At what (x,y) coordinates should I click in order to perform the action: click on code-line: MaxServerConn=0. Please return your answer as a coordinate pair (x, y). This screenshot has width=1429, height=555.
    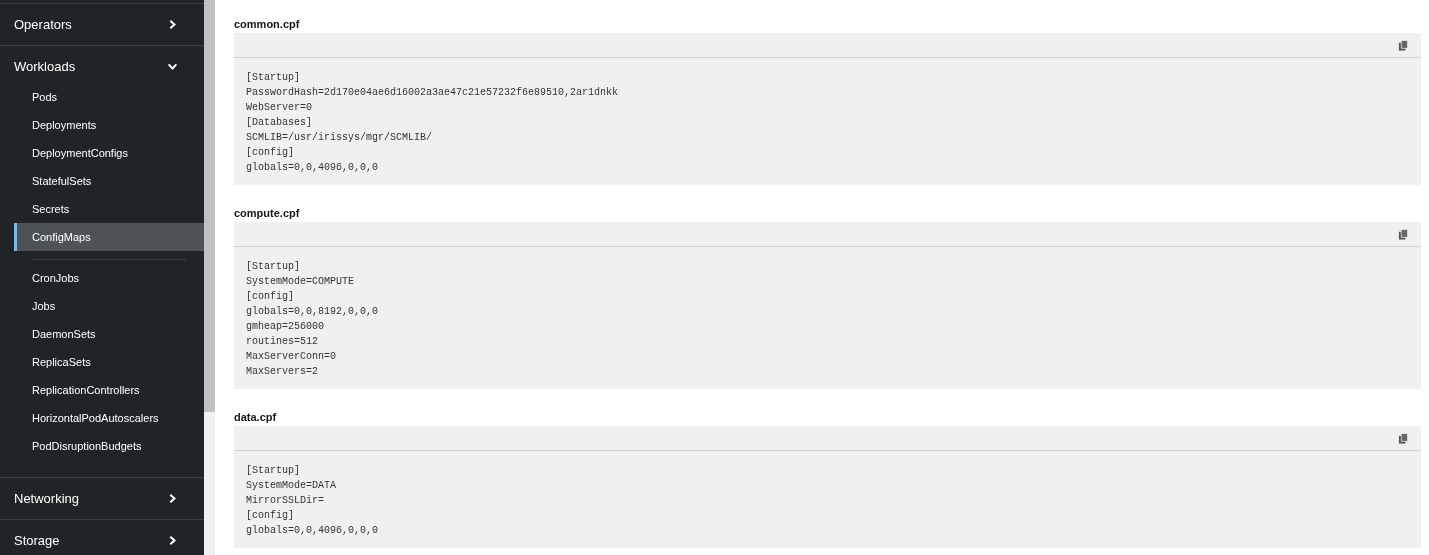
    Looking at the image, I should click on (291, 357).